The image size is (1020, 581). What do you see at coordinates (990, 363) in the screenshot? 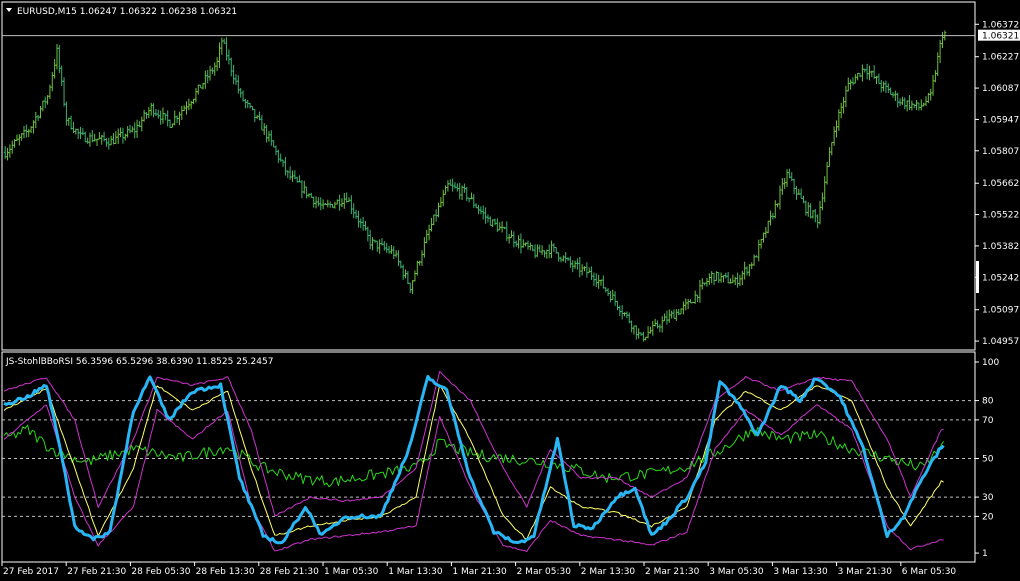
I see `indicator-tick-label: 100` at bounding box center [990, 363].